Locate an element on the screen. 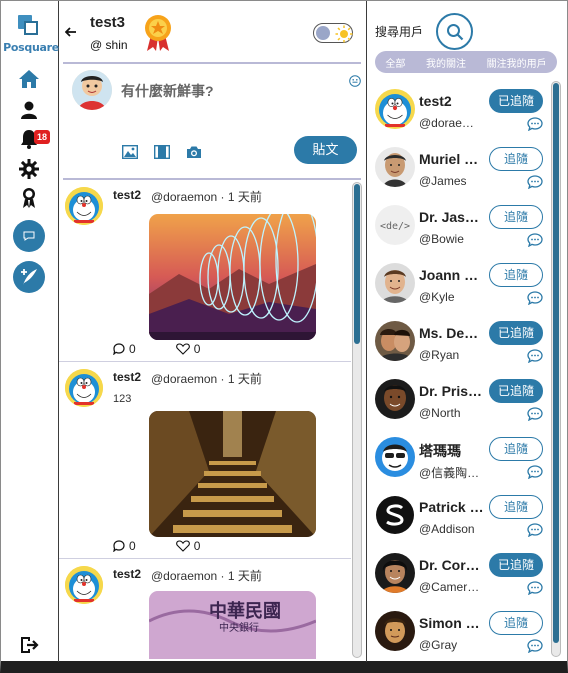 This screenshot has height=673, width=568. feed-scrollbar is located at coordinates (357, 420).